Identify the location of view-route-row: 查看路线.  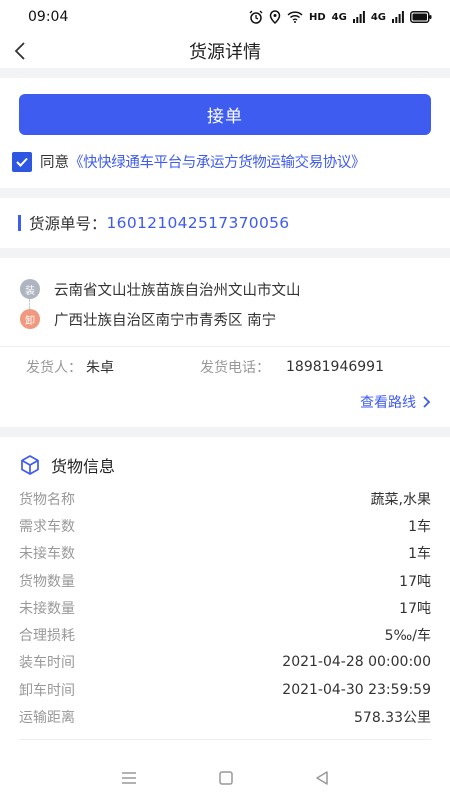
(226, 402).